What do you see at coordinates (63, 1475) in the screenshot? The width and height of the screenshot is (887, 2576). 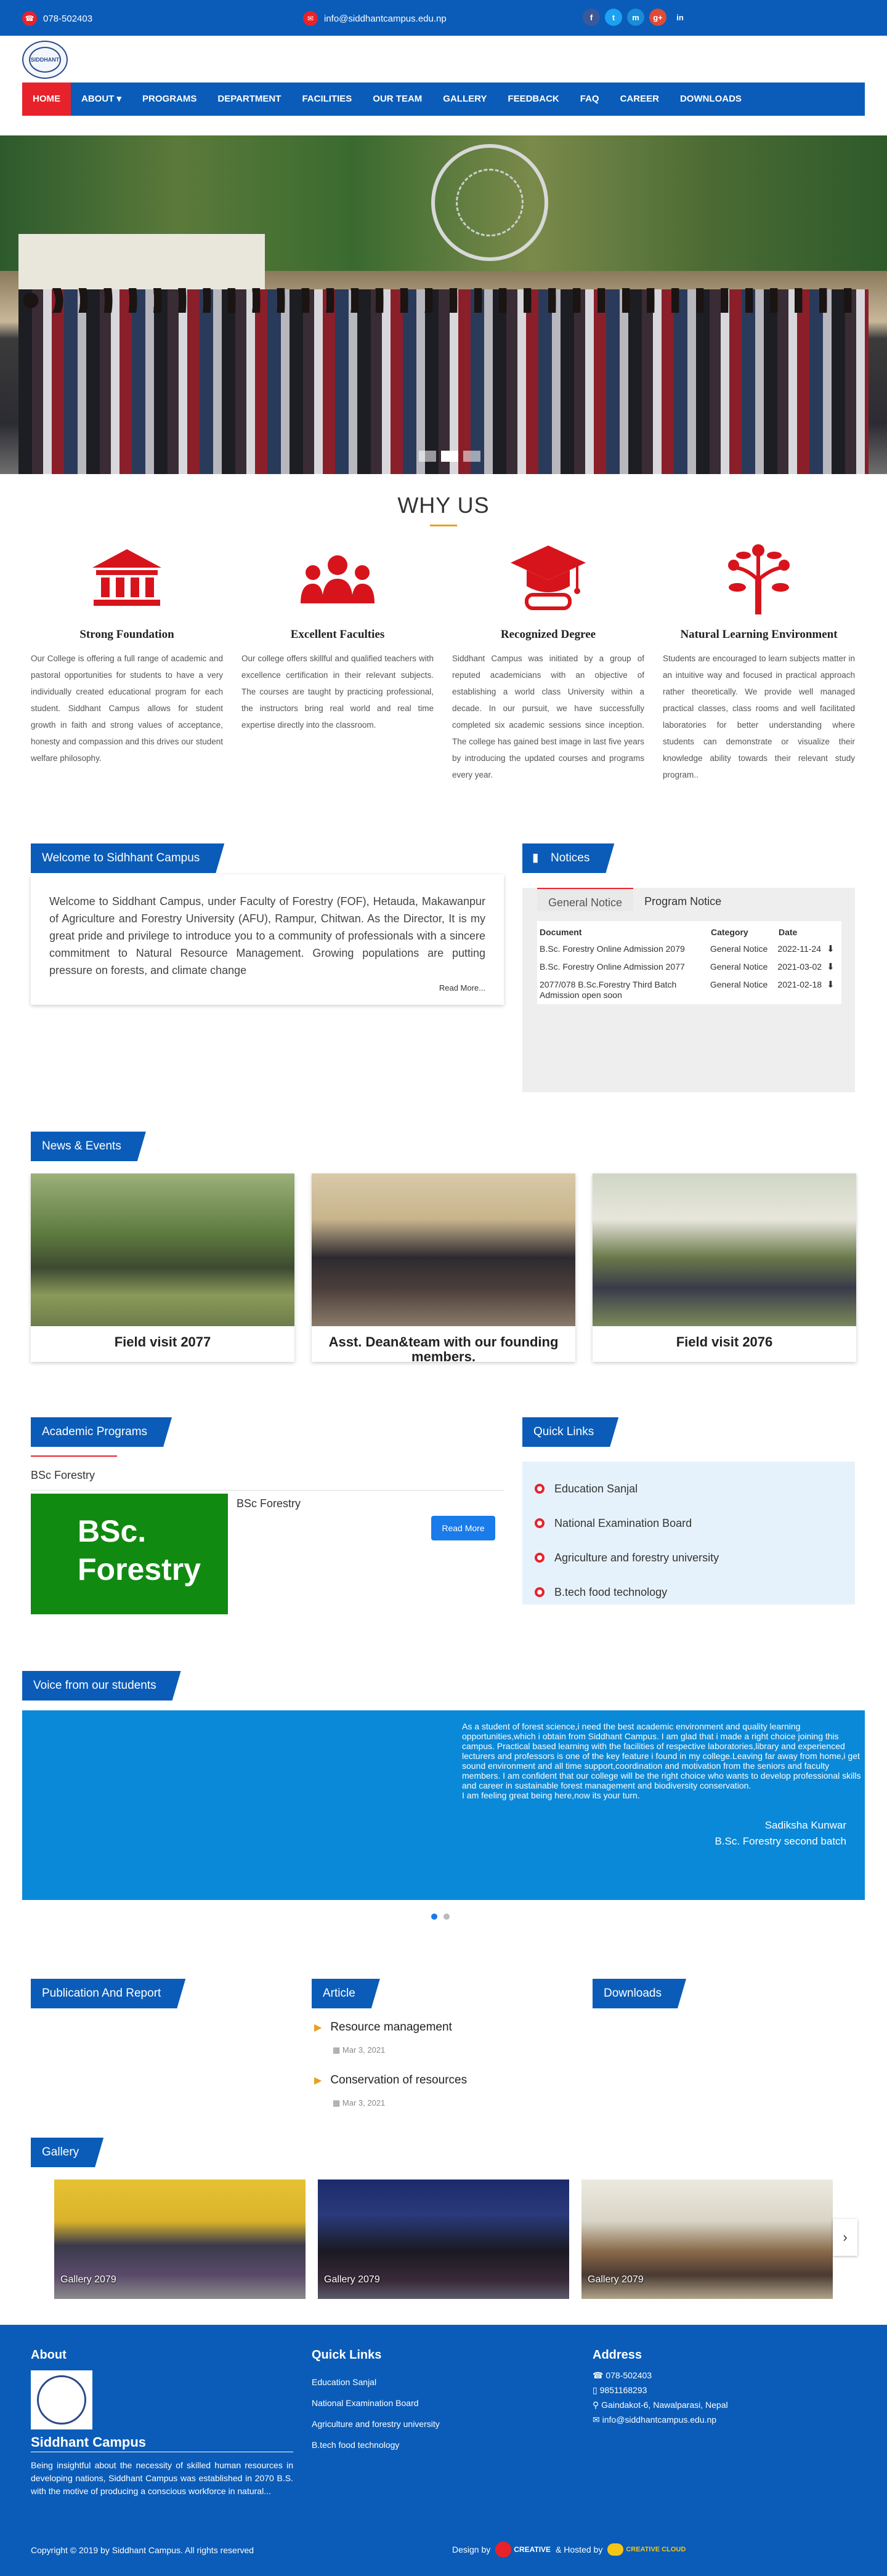 I see `tab-bsc-forestry: BSc Forestry` at bounding box center [63, 1475].